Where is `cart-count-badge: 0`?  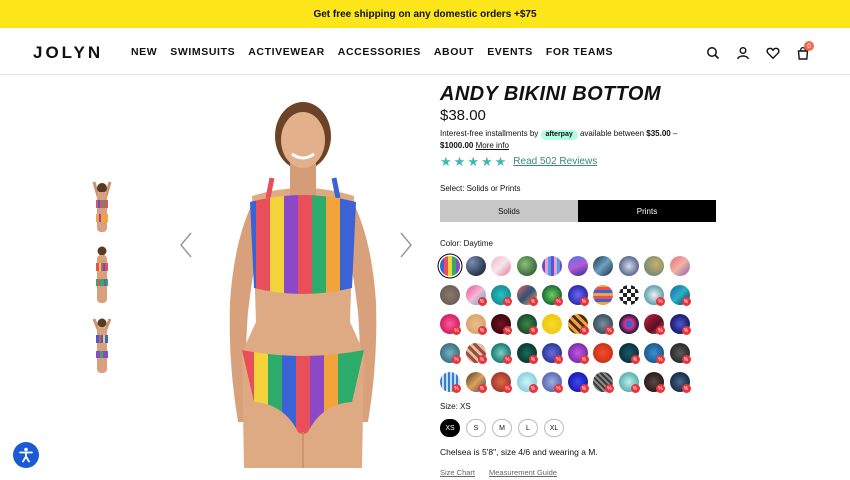 cart-count-badge: 0 is located at coordinates (809, 46).